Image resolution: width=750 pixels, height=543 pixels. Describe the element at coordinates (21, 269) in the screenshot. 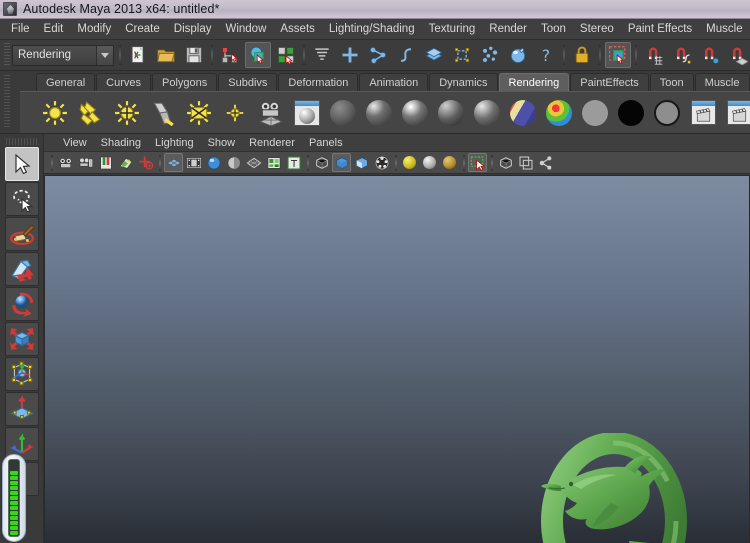

I see `move-tool` at that location.